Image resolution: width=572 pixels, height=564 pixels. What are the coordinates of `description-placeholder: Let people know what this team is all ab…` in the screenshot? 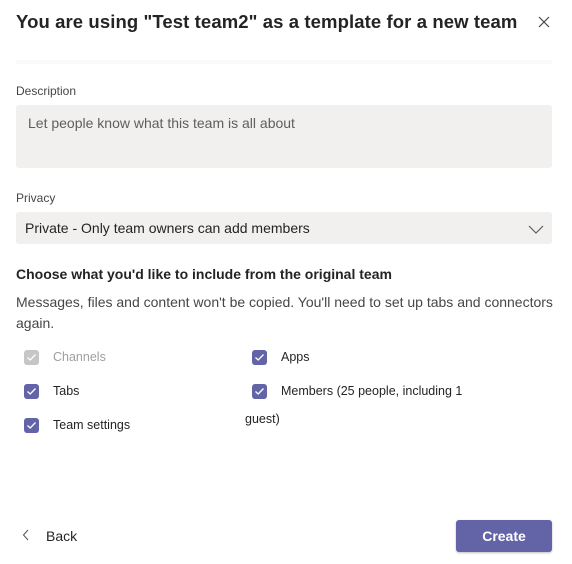 It's located at (161, 123).